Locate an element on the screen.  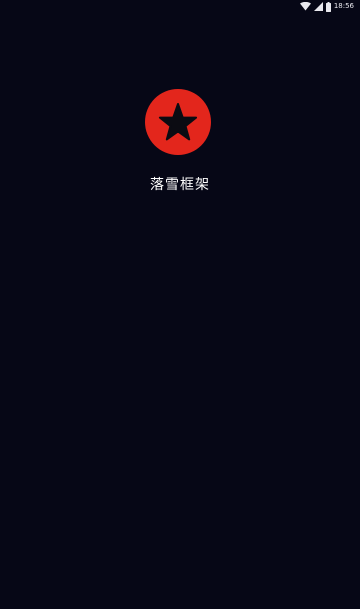
signal-icon is located at coordinates (318, 6).